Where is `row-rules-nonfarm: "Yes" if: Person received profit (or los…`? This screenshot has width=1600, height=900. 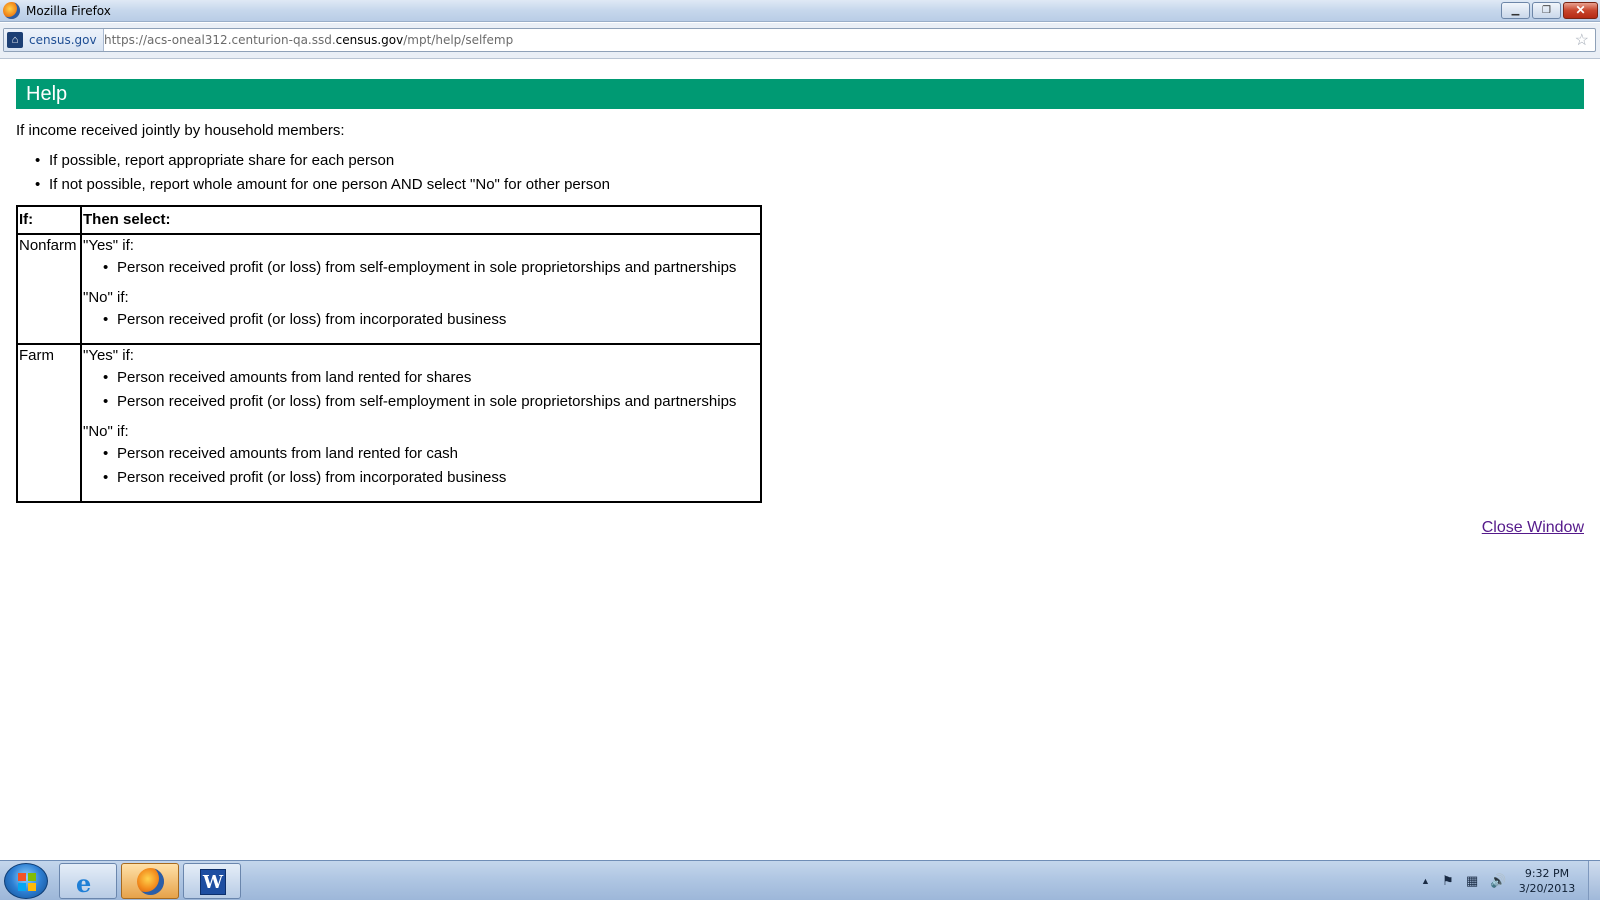 row-rules-nonfarm: "Yes" if: Person received profit (or los… is located at coordinates (421, 289).